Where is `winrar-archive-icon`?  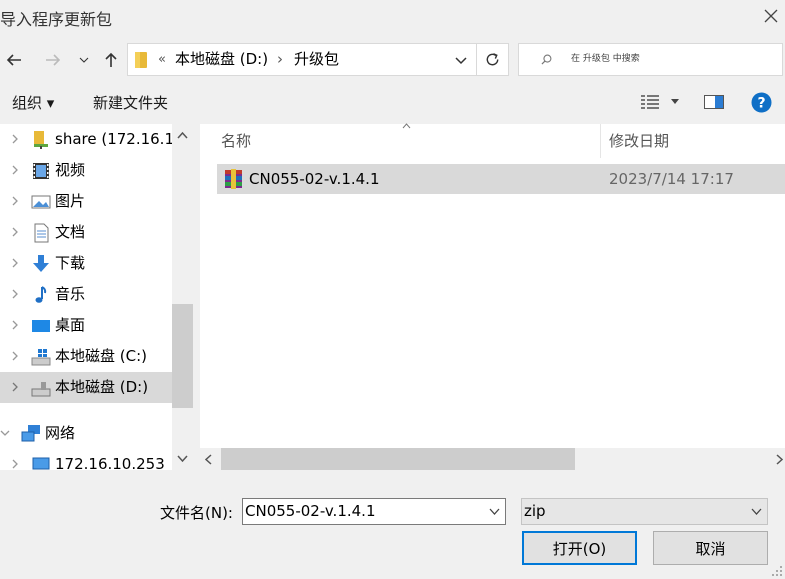
winrar-archive-icon is located at coordinates (233, 179).